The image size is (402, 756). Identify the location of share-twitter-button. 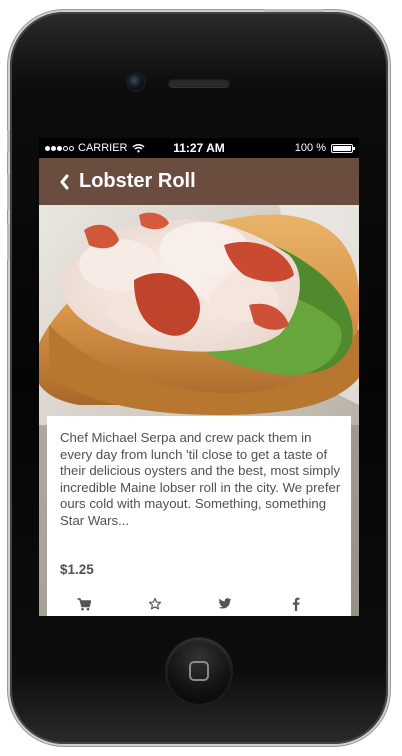
(225, 604).